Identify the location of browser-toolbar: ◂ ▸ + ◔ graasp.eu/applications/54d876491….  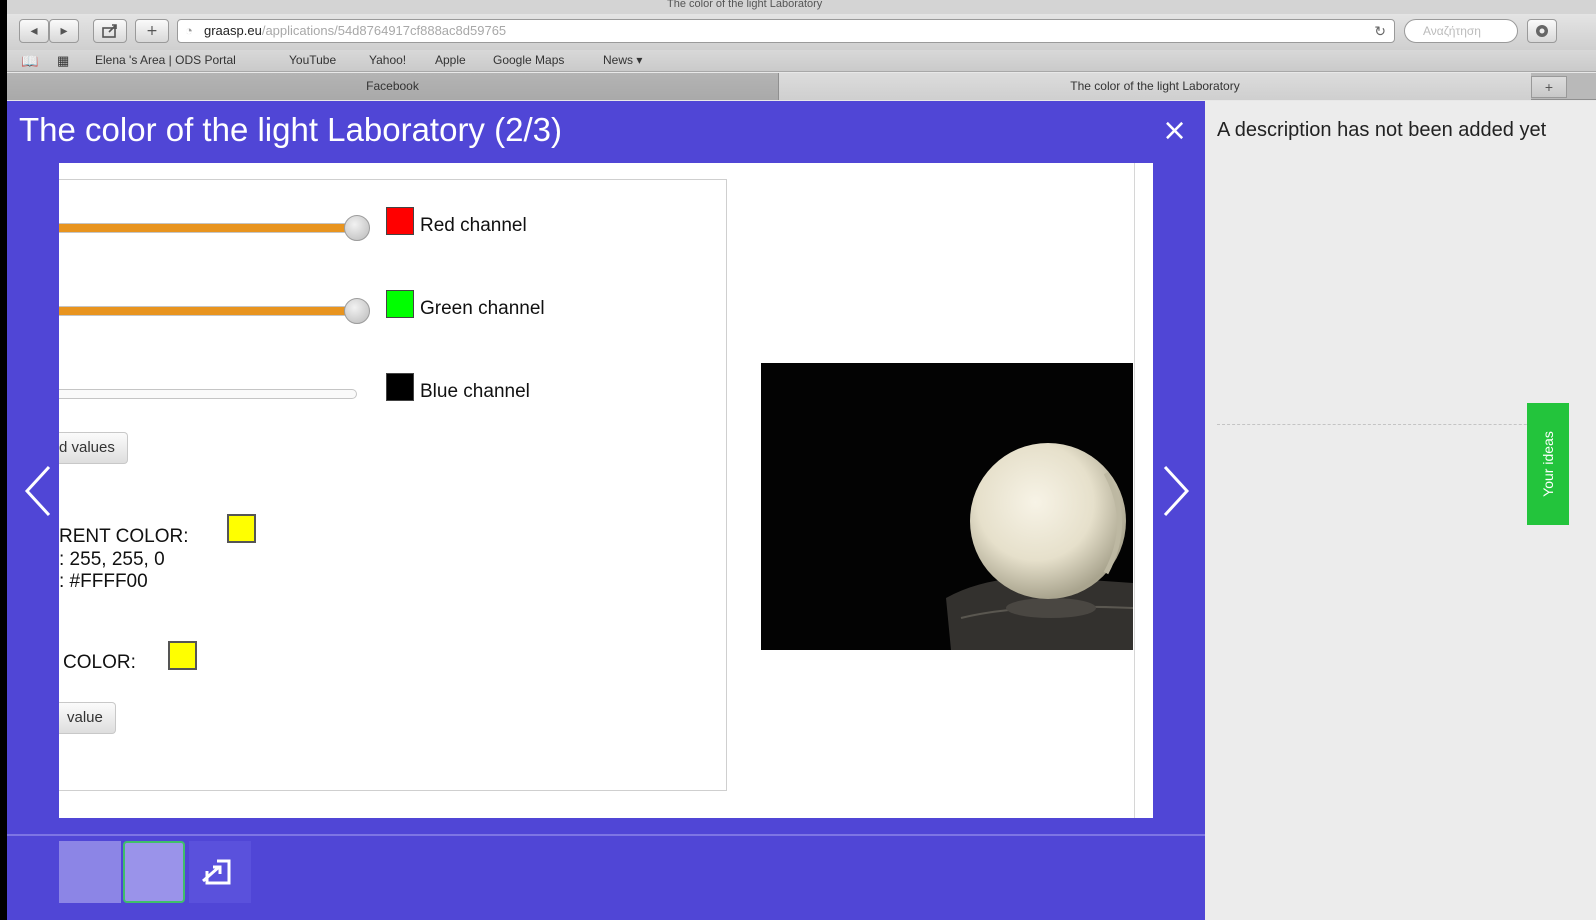
(801, 32).